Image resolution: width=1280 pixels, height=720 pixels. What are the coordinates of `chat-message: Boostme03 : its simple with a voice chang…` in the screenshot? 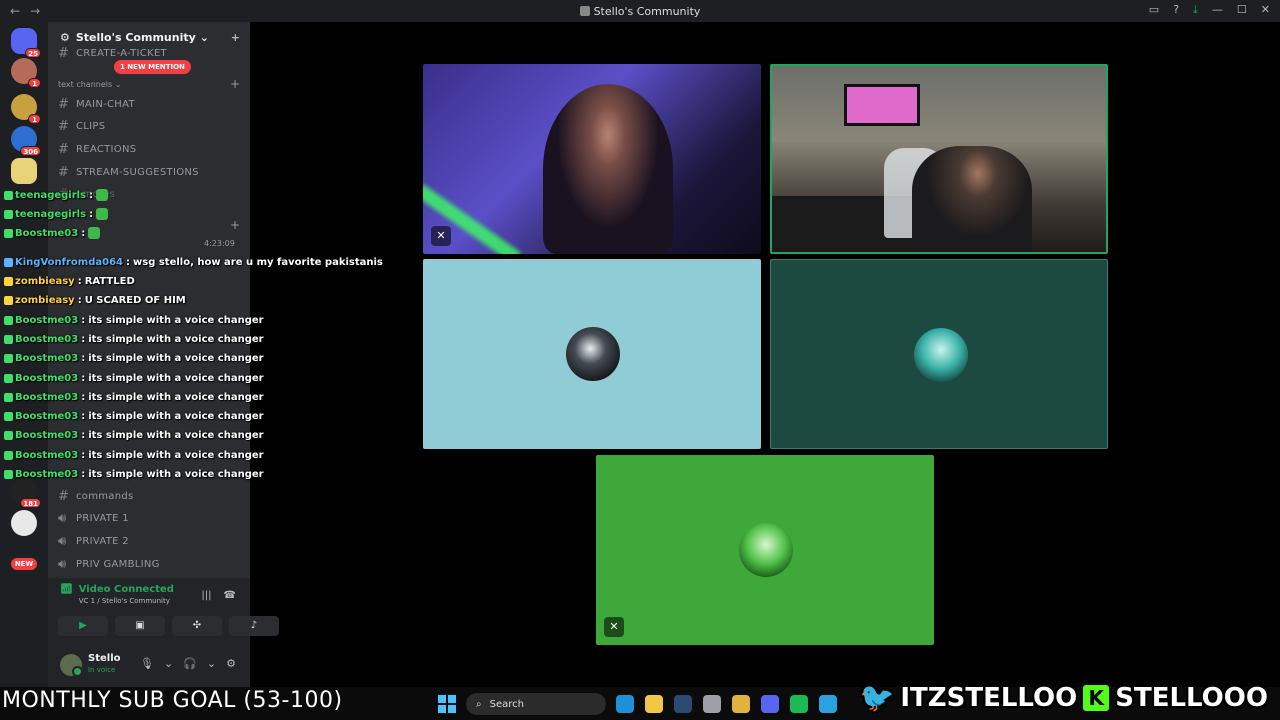 It's located at (134, 358).